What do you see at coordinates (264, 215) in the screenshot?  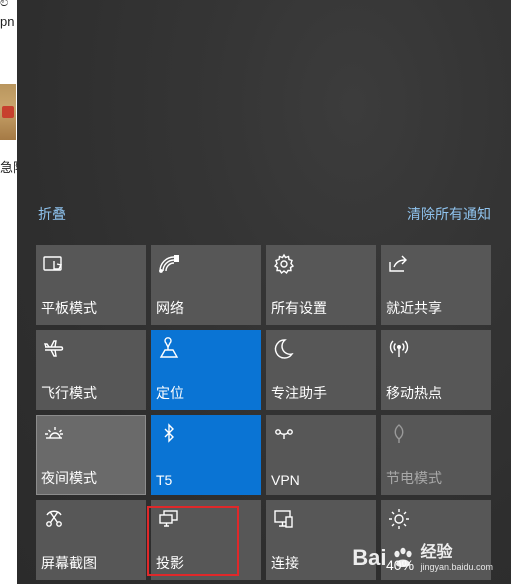 I see `action-center-header: 折叠 清除所有通知` at bounding box center [264, 215].